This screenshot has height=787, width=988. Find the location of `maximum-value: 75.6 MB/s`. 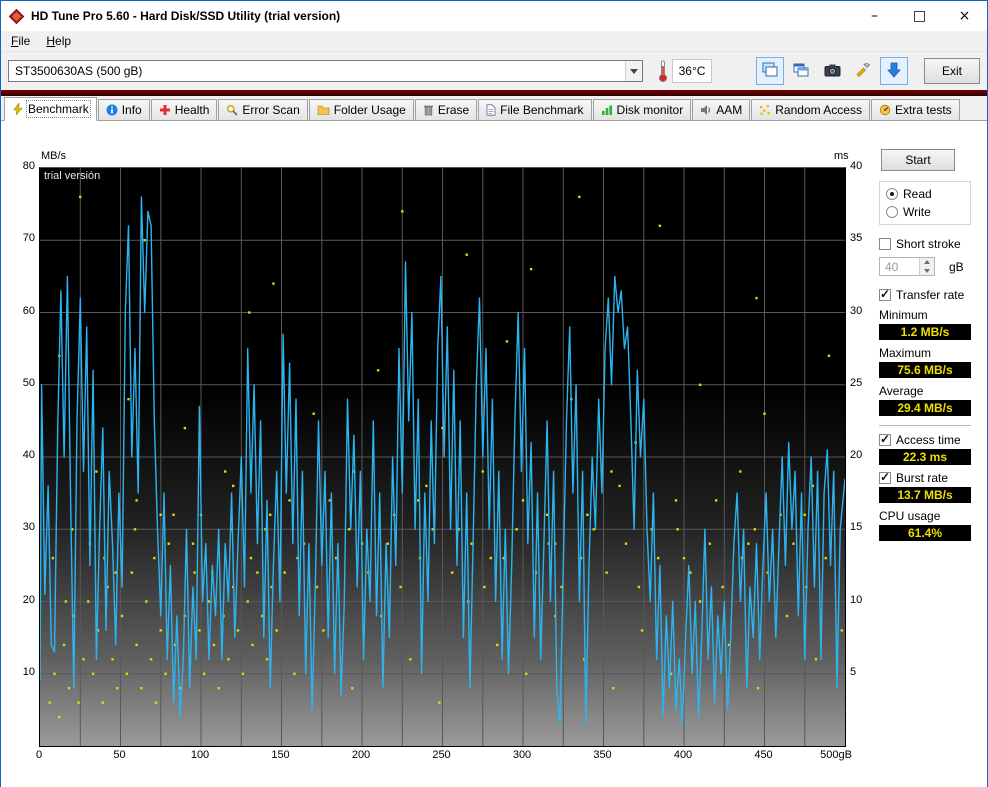

maximum-value: 75.6 MB/s is located at coordinates (925, 370).